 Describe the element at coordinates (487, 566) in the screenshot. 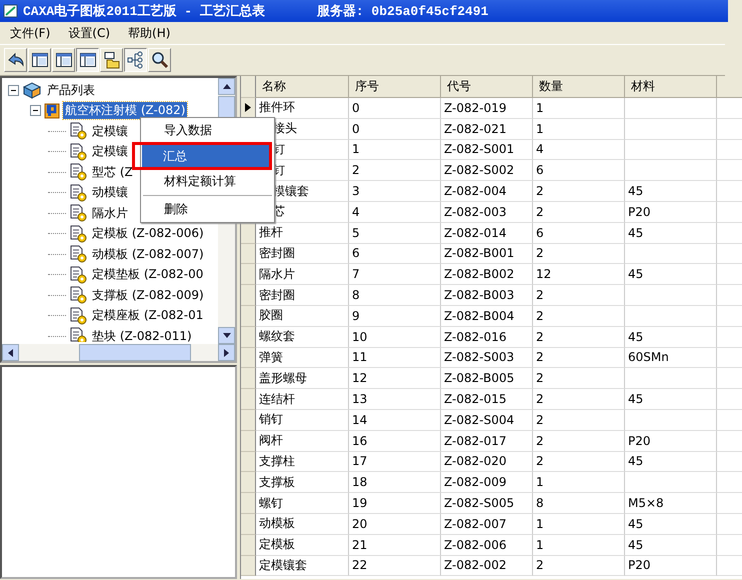

I see `table-cell: Z-082-002` at that location.